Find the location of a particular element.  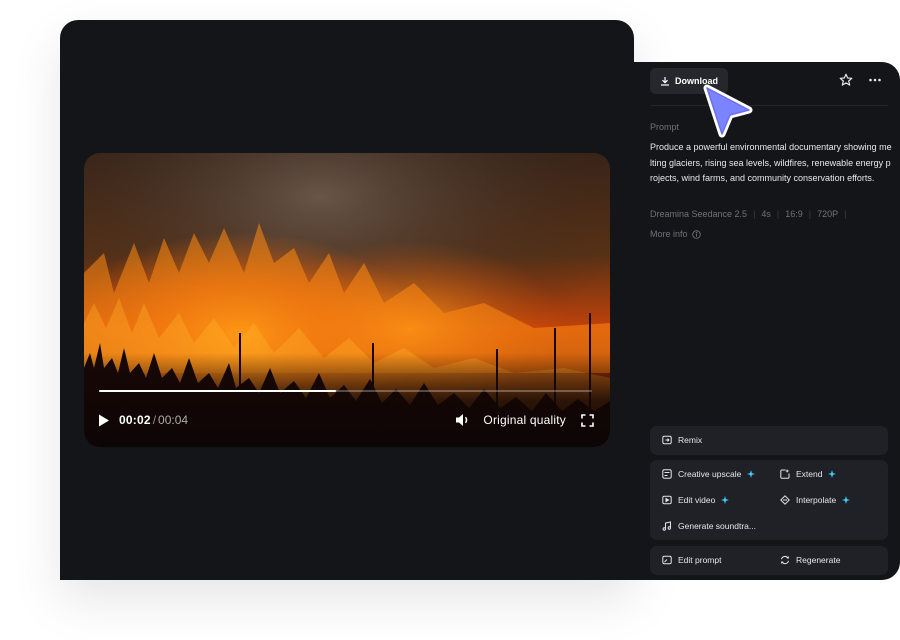

extend-icon is located at coordinates (785, 474).